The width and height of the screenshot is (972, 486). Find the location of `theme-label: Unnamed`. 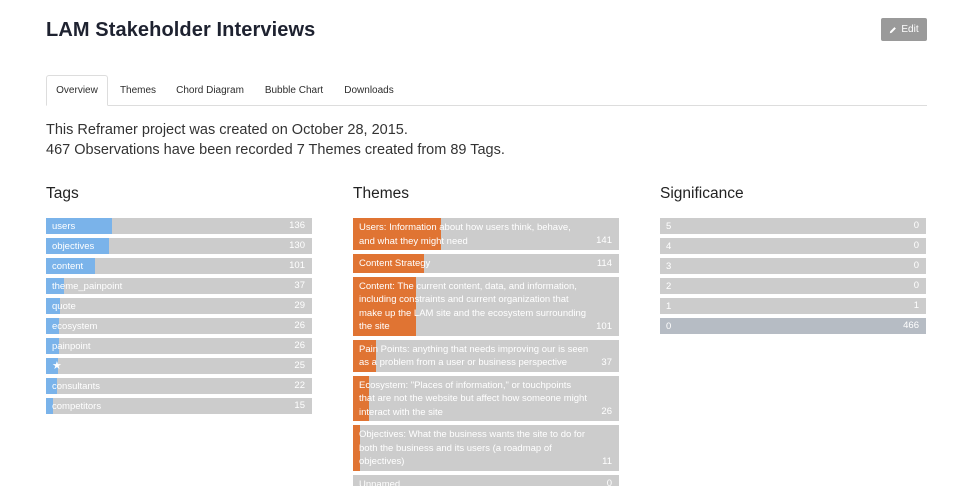

theme-label: Unnamed is located at coordinates (380, 482).